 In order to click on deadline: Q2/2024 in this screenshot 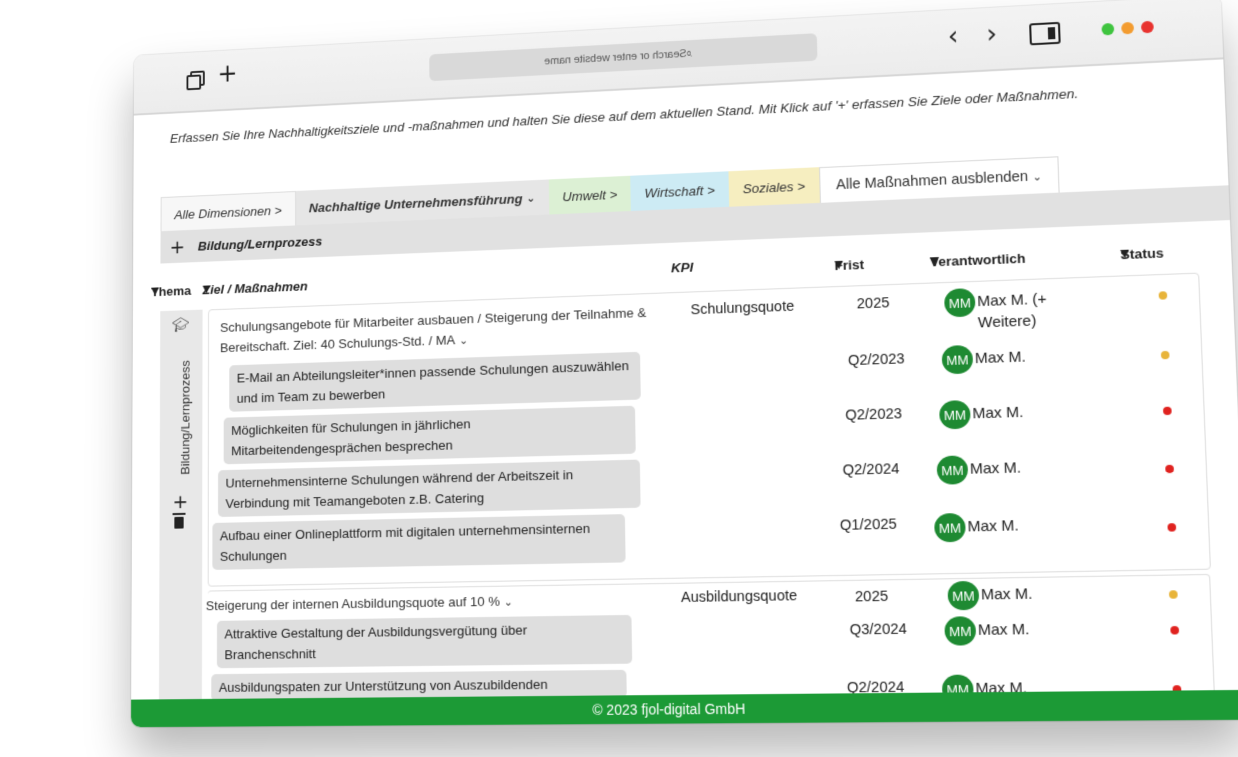, I will do `click(871, 470)`.